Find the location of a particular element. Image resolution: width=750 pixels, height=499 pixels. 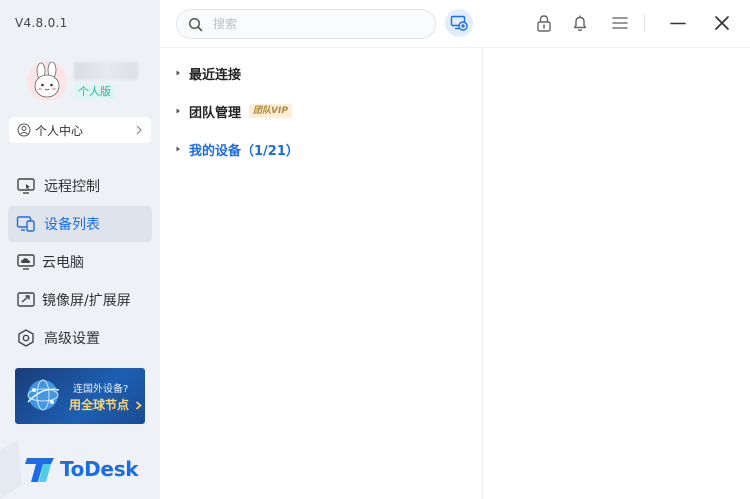

top-bar is located at coordinates (455, 24).